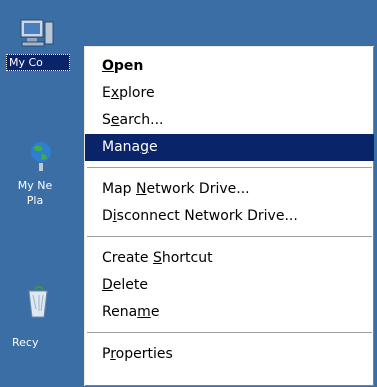 This screenshot has height=387, width=377. What do you see at coordinates (35, 173) in the screenshot?
I see `desktop-icon-network-places: My Ne Pla` at bounding box center [35, 173].